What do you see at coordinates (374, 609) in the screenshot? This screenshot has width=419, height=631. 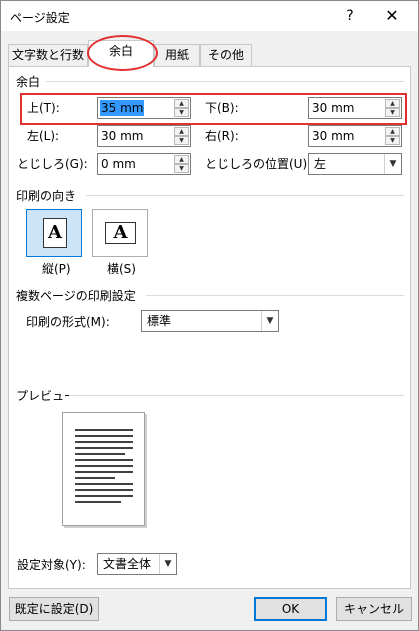 I see `cancel-button: キャンセル` at bounding box center [374, 609].